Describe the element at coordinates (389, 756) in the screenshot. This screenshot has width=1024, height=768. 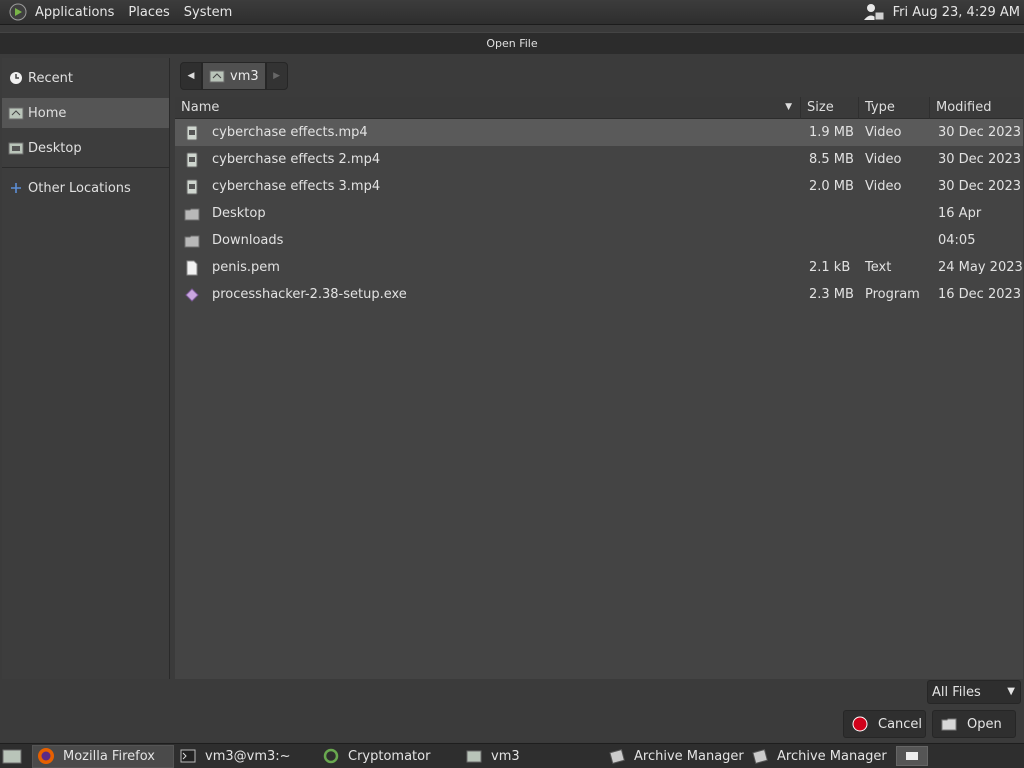
I see `task-cryptomator: Cryptomator` at that location.